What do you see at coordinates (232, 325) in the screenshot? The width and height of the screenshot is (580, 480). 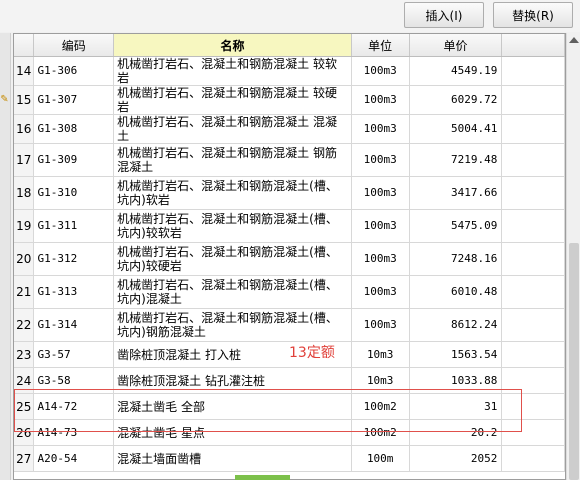 I see `name-cell: 机械凿打岩石、混凝土和钢筋混凝土(槽、坑内)钢筋混凝土` at bounding box center [232, 325].